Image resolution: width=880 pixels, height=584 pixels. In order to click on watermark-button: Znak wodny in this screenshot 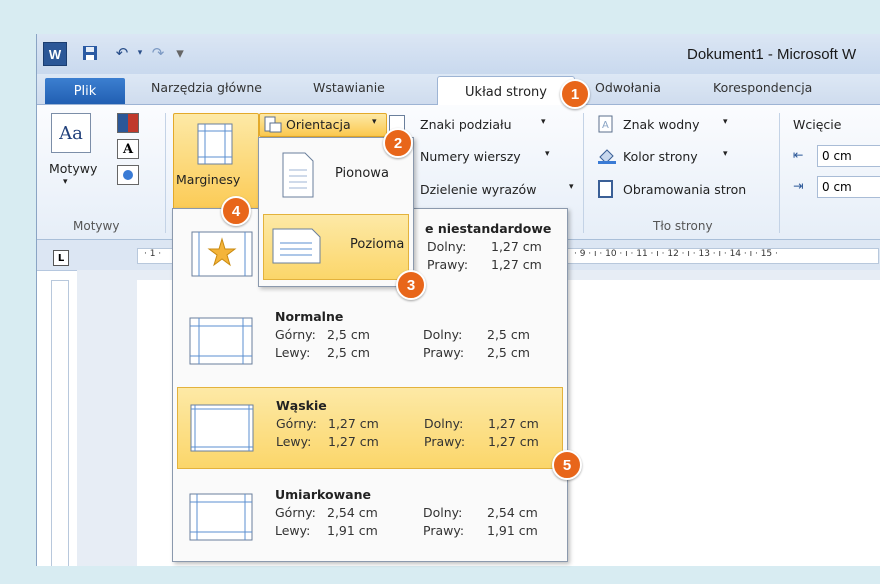, I will do `click(661, 124)`.